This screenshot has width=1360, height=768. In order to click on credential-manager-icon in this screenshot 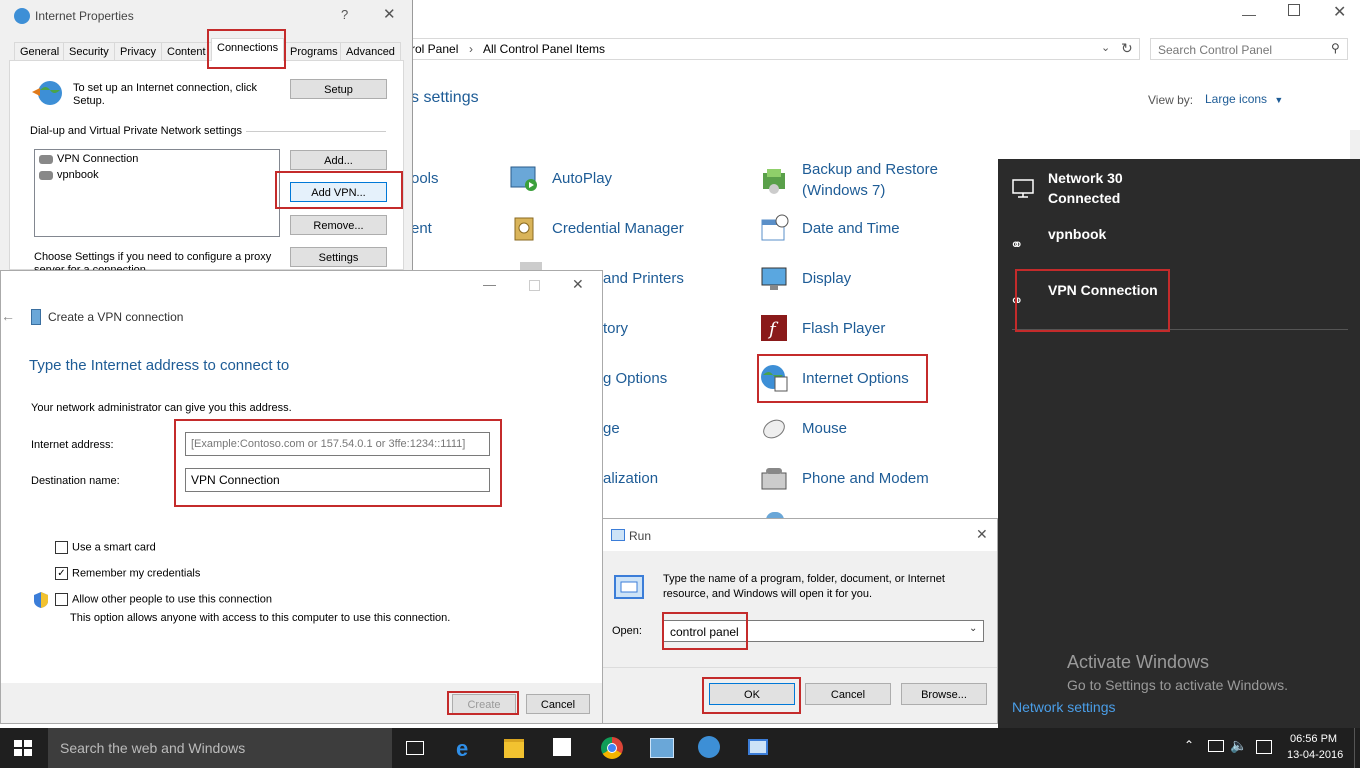, I will do `click(524, 228)`.